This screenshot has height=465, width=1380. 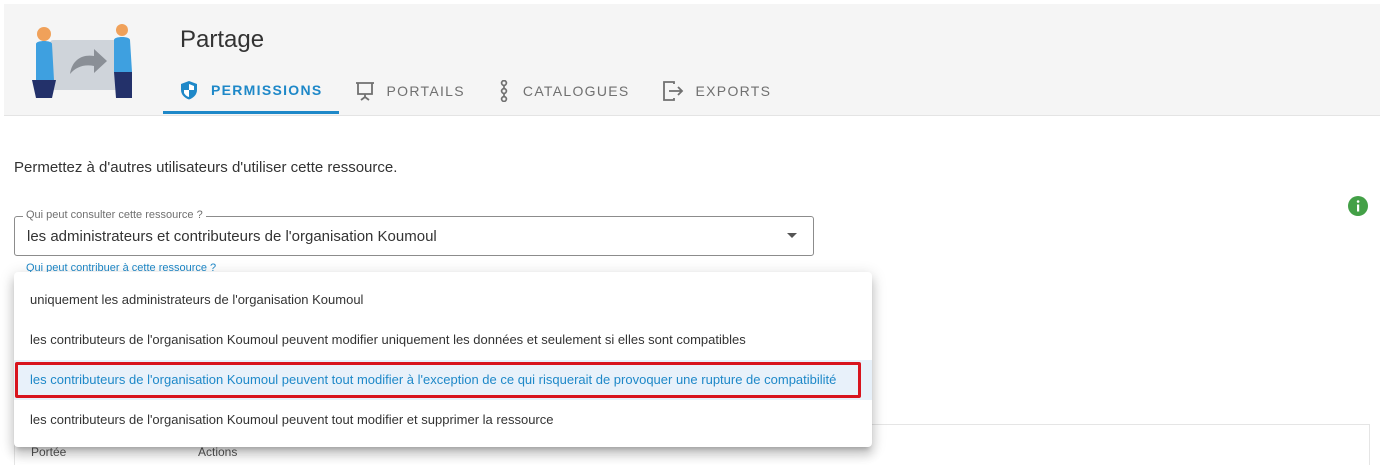 I want to click on tab-exports-label: EXPORTS, so click(x=733, y=91).